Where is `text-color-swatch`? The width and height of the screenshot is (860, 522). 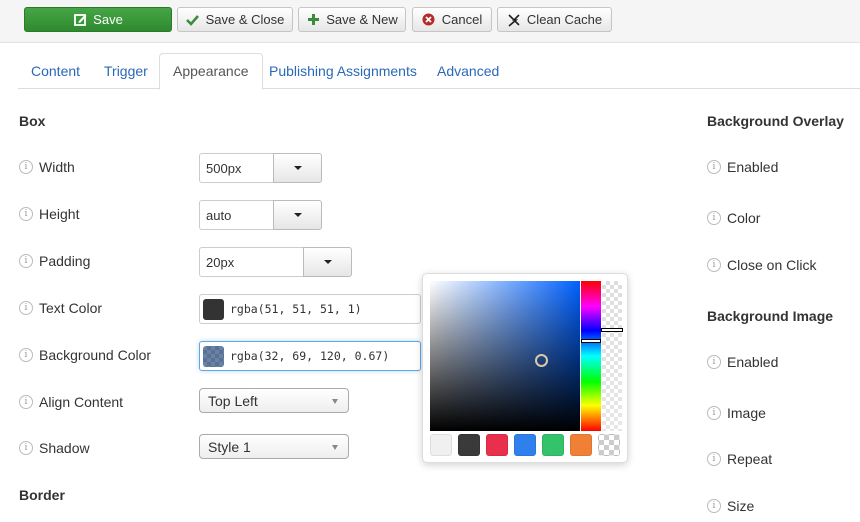
text-color-swatch is located at coordinates (213, 309).